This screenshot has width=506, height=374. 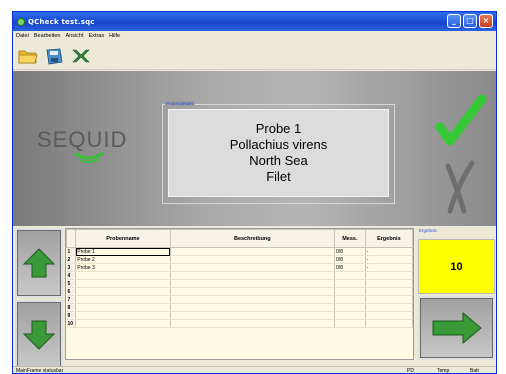 I want to click on result-group: Ergebnis 10, so click(x=456, y=294).